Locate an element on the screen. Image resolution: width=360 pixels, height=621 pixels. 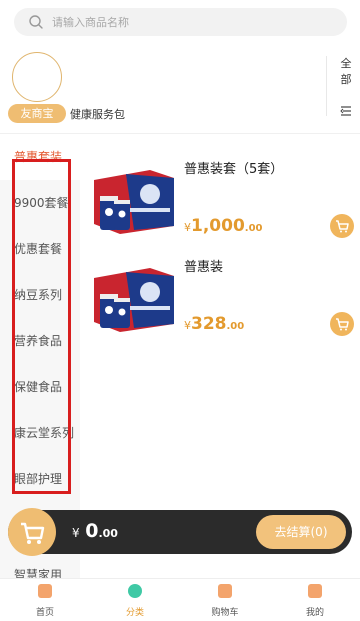
sidebar-item-9900: 9900套餐 is located at coordinates (40, 203).